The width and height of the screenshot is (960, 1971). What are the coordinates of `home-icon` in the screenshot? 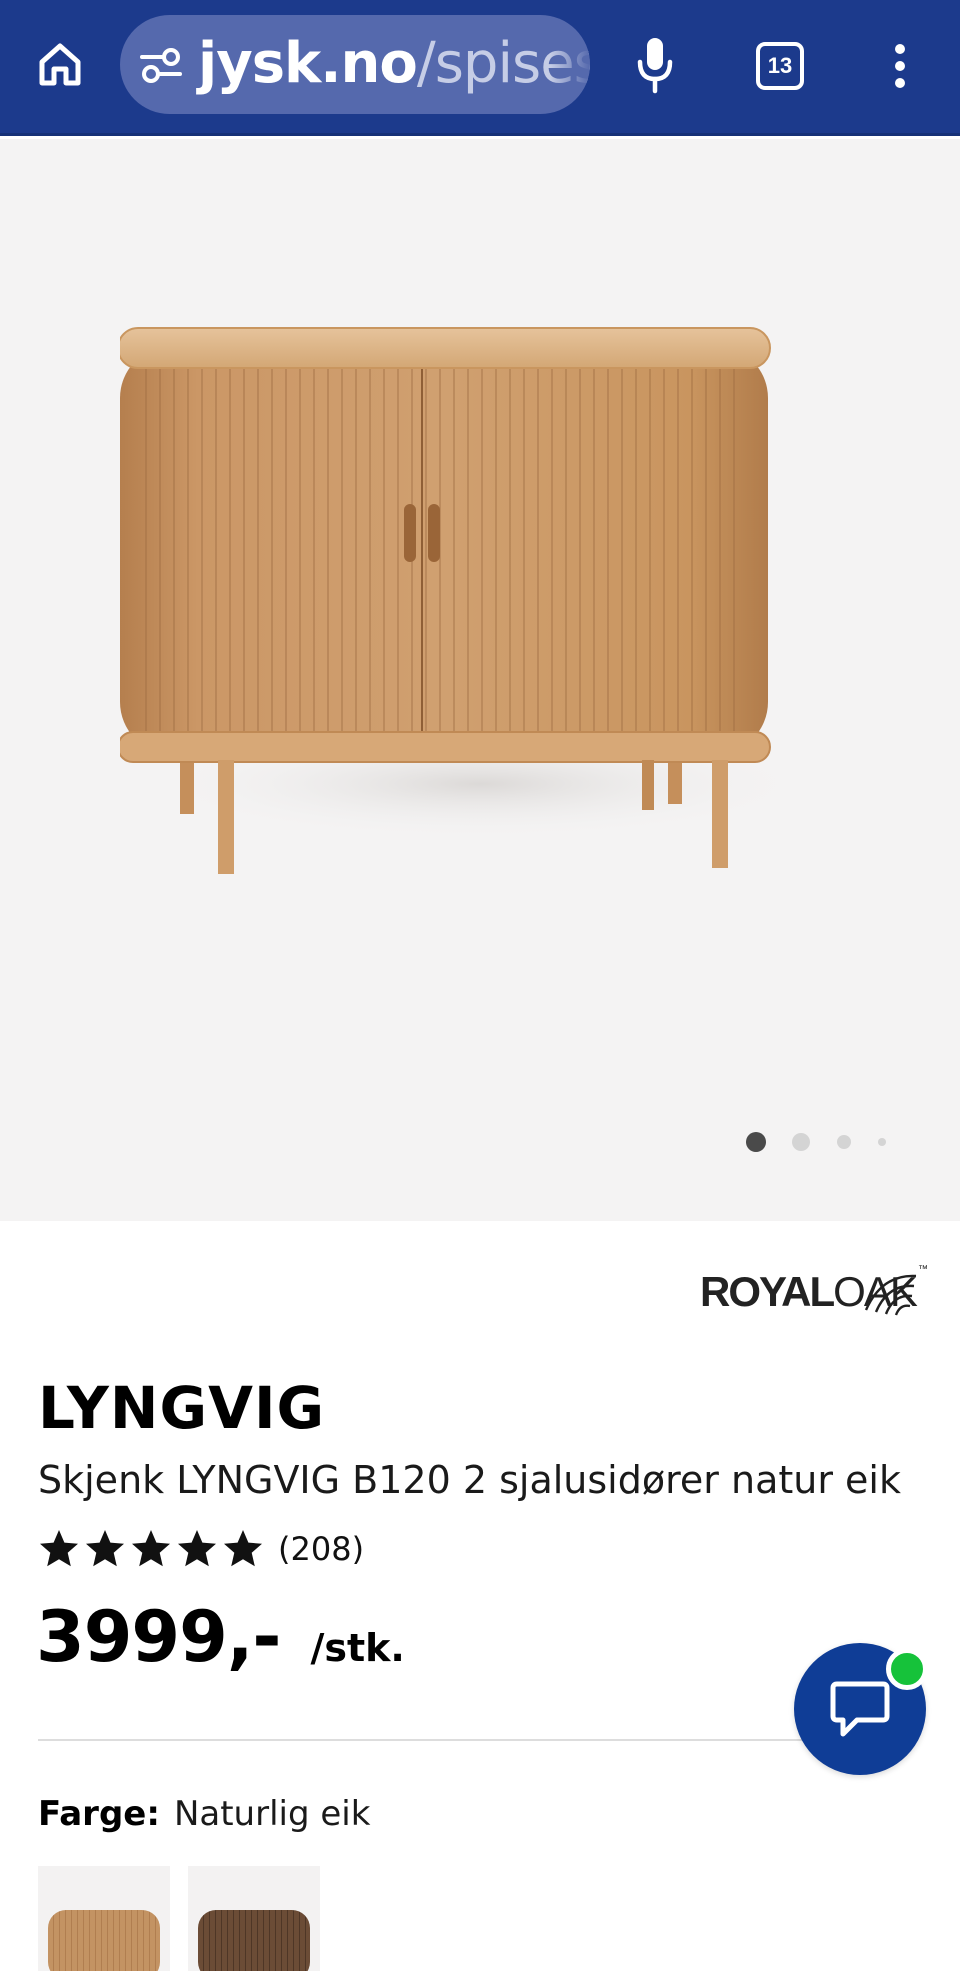 It's located at (60, 64).